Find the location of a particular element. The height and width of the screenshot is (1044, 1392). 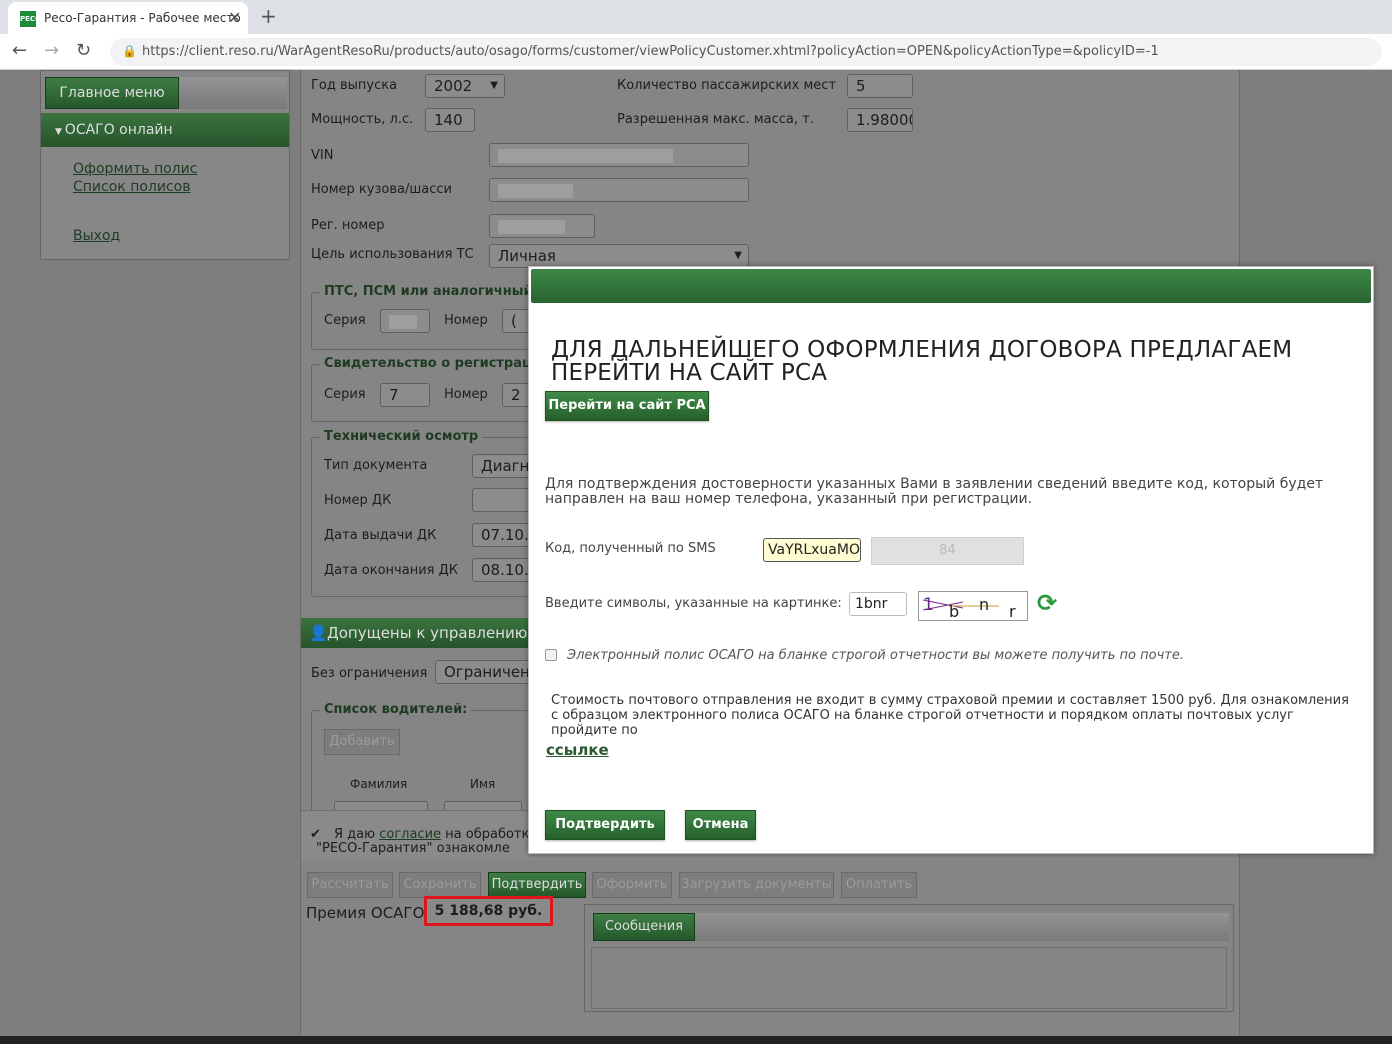

column-name: Имя is located at coordinates (483, 784).